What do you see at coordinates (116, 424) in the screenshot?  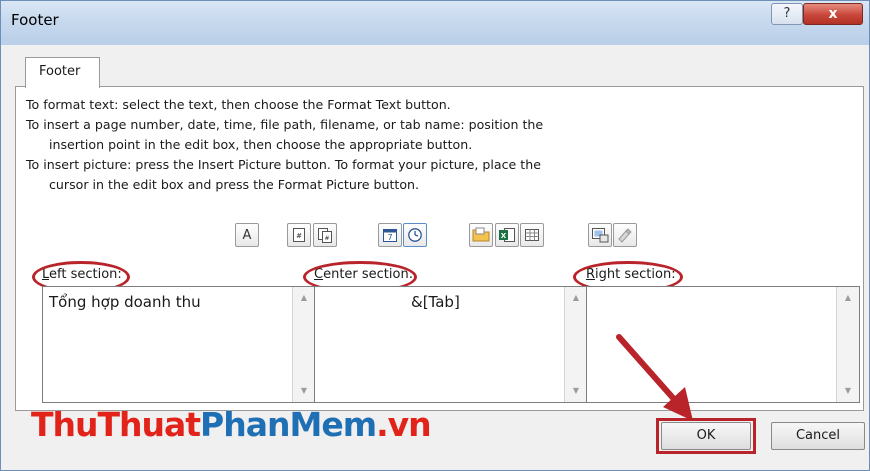 I see `brand-part-1: ThuThuat` at bounding box center [116, 424].